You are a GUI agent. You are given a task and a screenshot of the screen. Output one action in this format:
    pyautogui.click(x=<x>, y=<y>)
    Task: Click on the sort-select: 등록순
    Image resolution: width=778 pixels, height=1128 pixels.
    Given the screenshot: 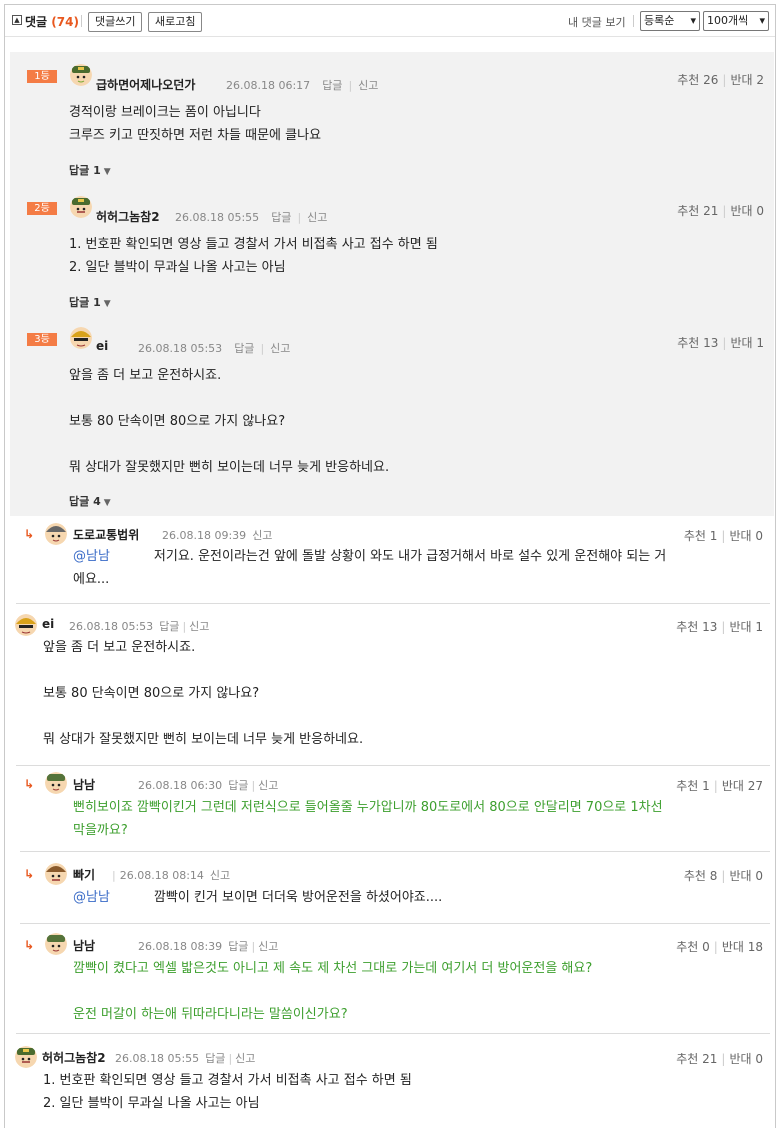 What is the action you would take?
    pyautogui.click(x=670, y=21)
    